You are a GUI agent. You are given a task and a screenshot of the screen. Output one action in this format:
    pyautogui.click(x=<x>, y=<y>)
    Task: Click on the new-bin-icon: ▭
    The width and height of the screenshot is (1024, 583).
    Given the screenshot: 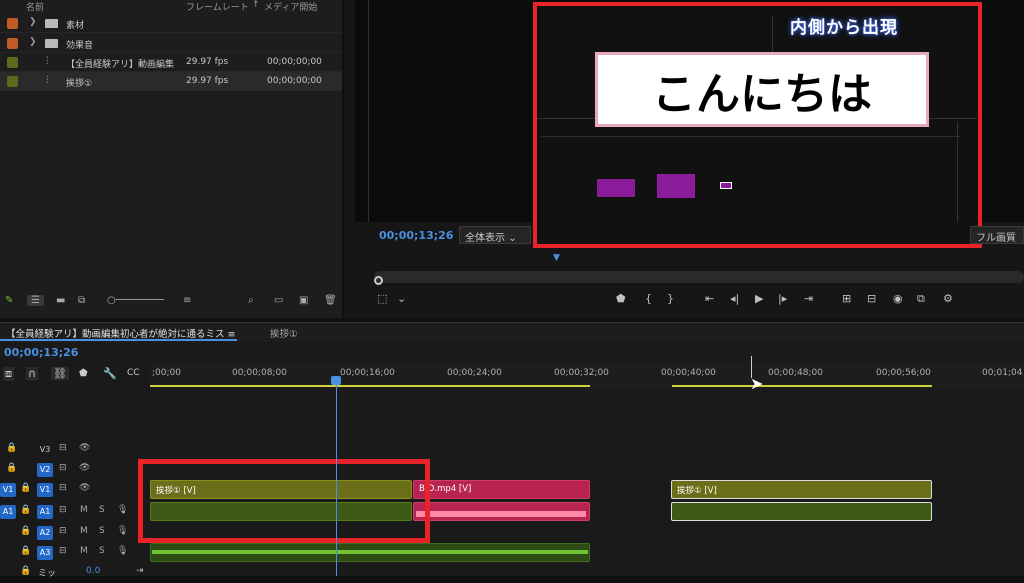 What is the action you would take?
    pyautogui.click(x=278, y=300)
    